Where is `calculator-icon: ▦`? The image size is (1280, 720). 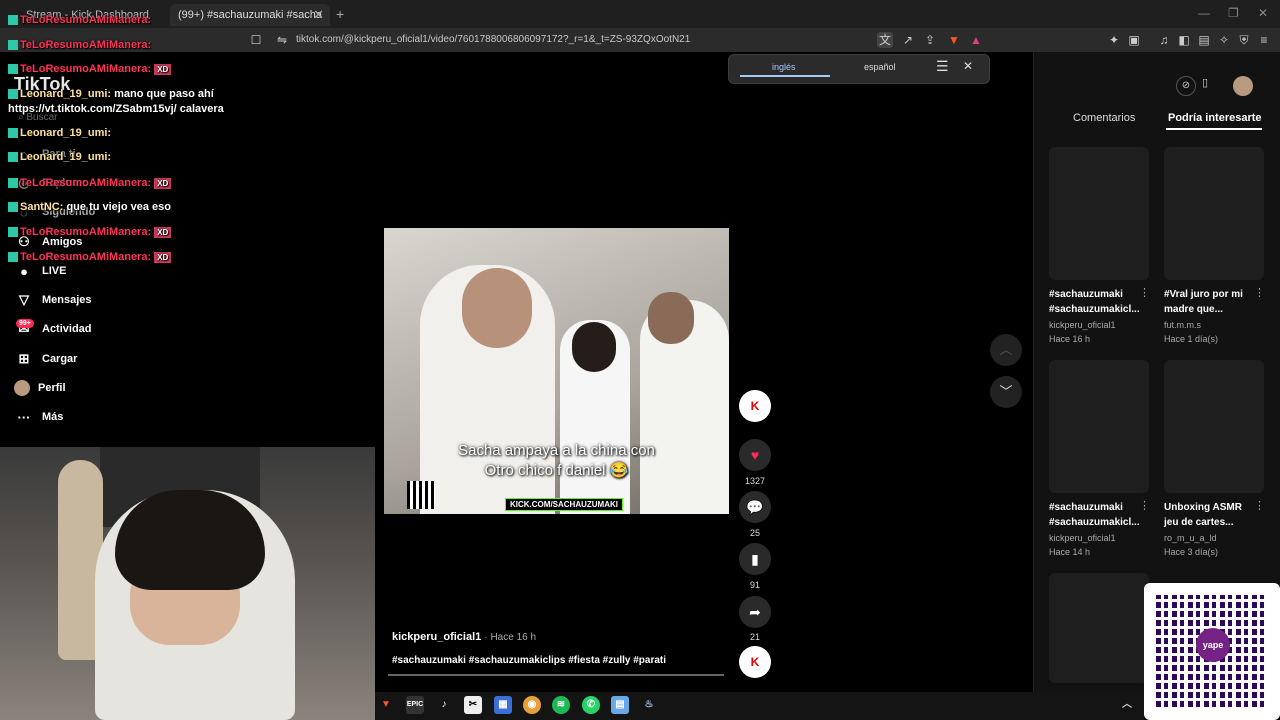 calculator-icon: ▦ is located at coordinates (503, 705).